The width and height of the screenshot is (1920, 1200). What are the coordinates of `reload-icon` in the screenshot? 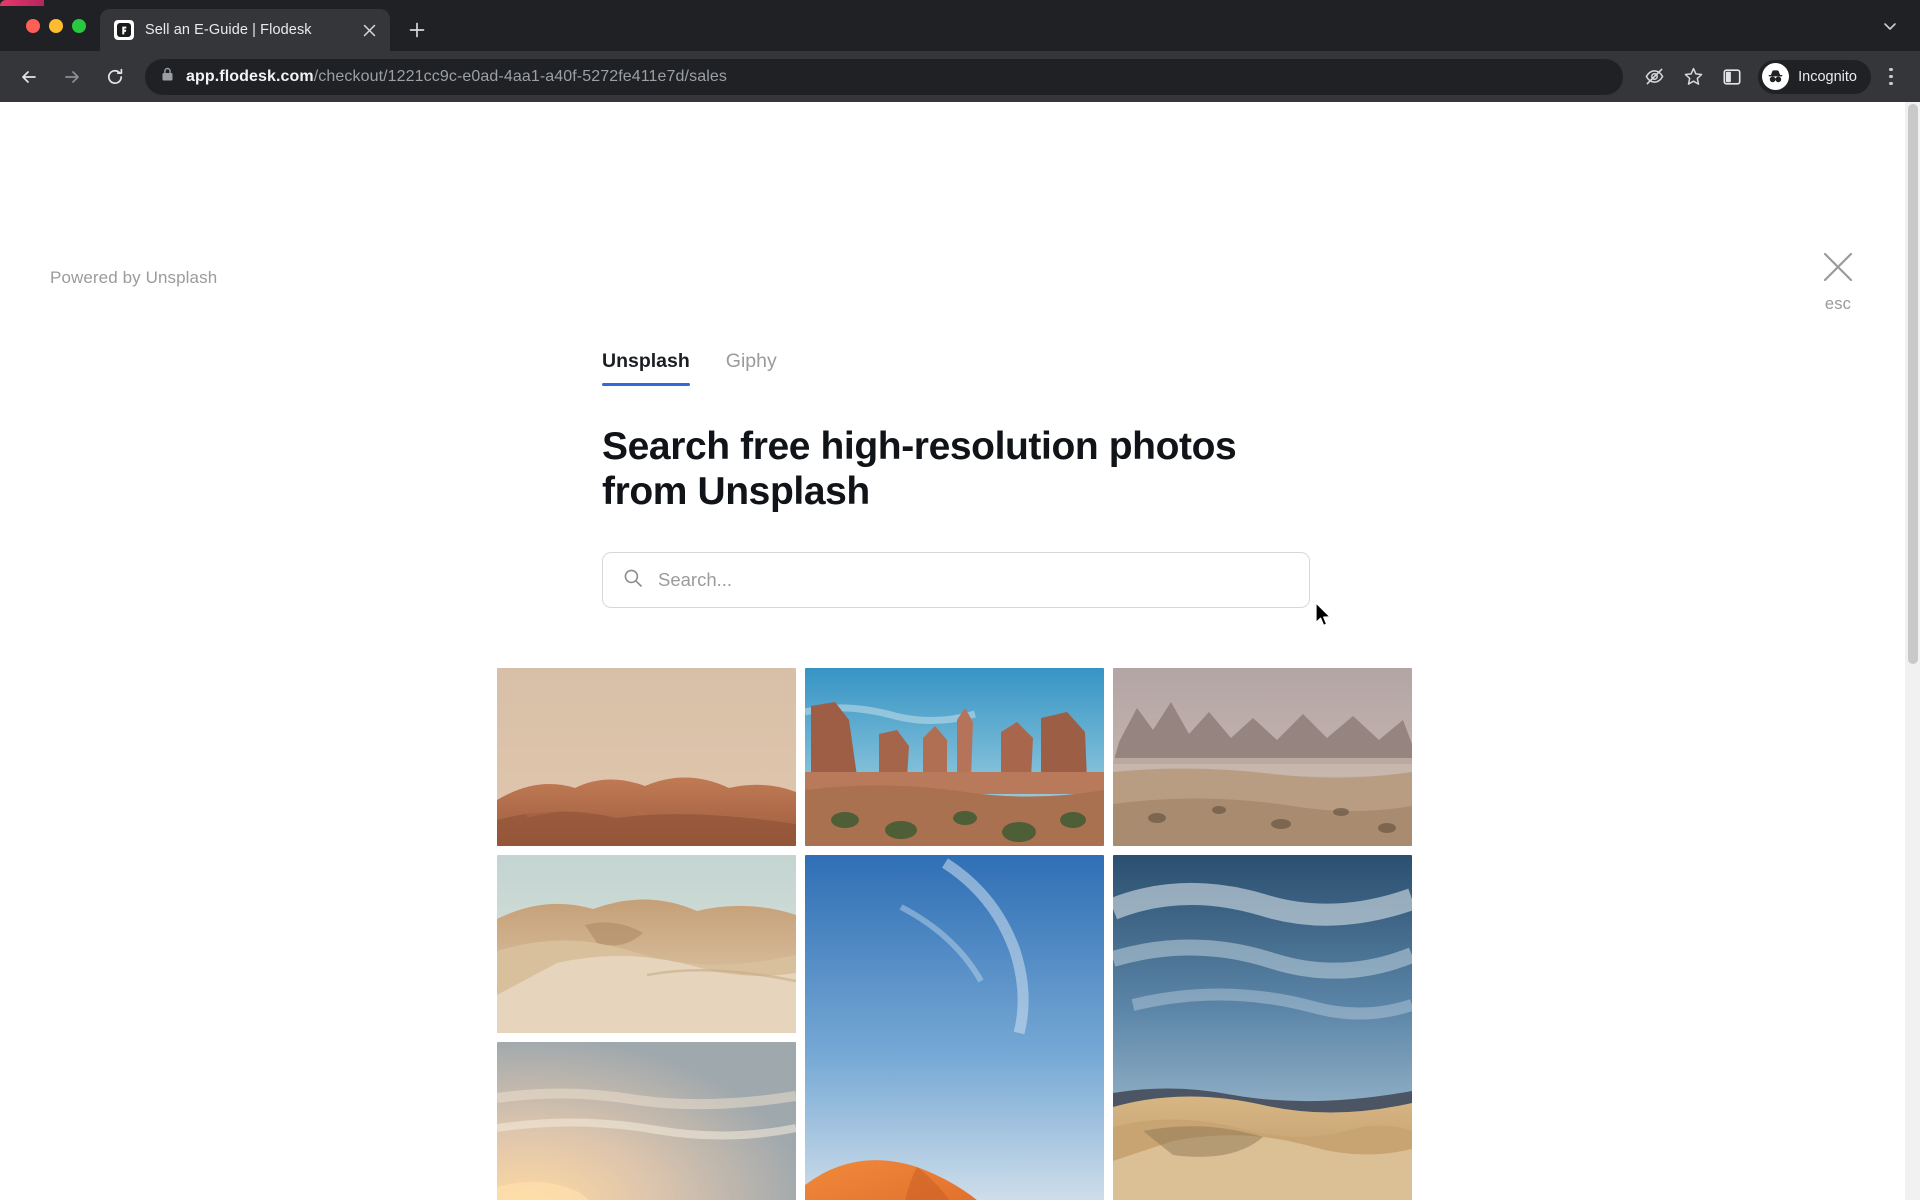 It's located at (115, 77).